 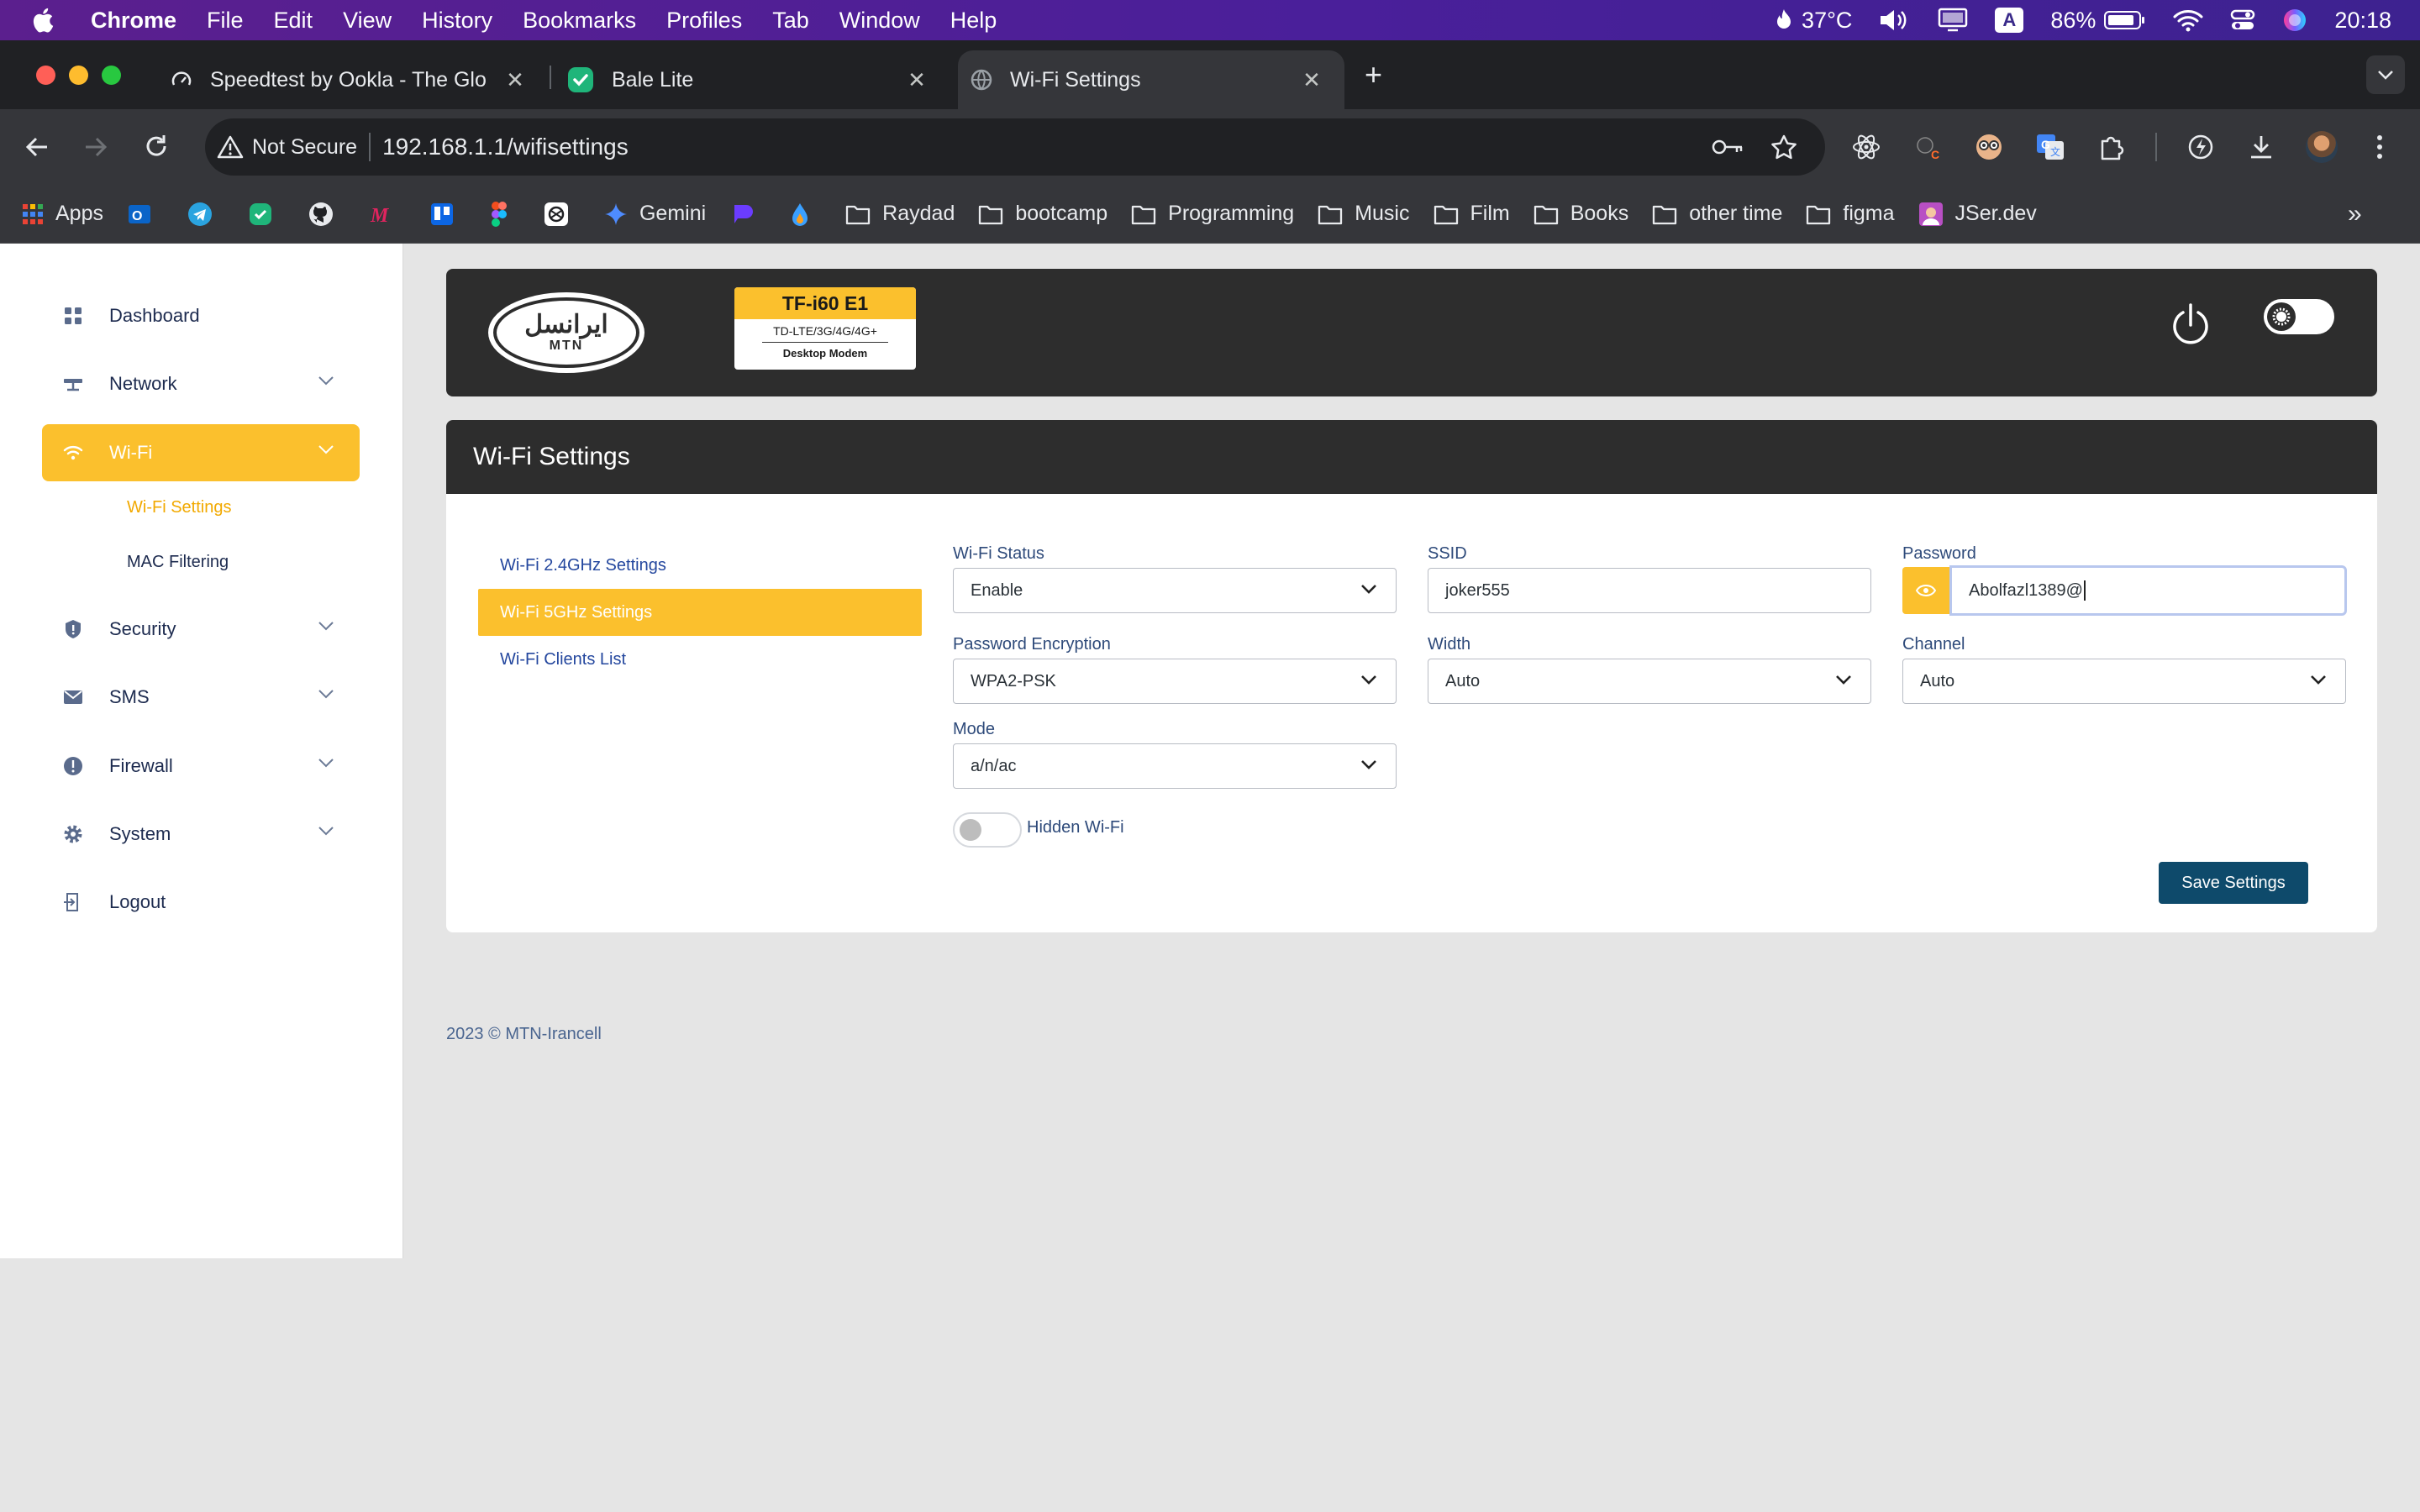 What do you see at coordinates (700, 659) in the screenshot?
I see `tab-wifi-clients: Wi-Fi Clients List` at bounding box center [700, 659].